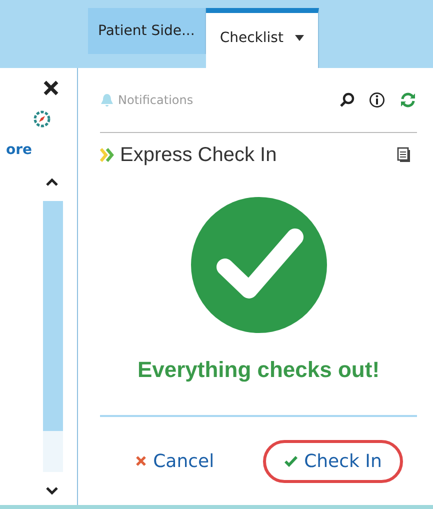  Describe the element at coordinates (404, 155) in the screenshot. I see `documents-icon` at that location.